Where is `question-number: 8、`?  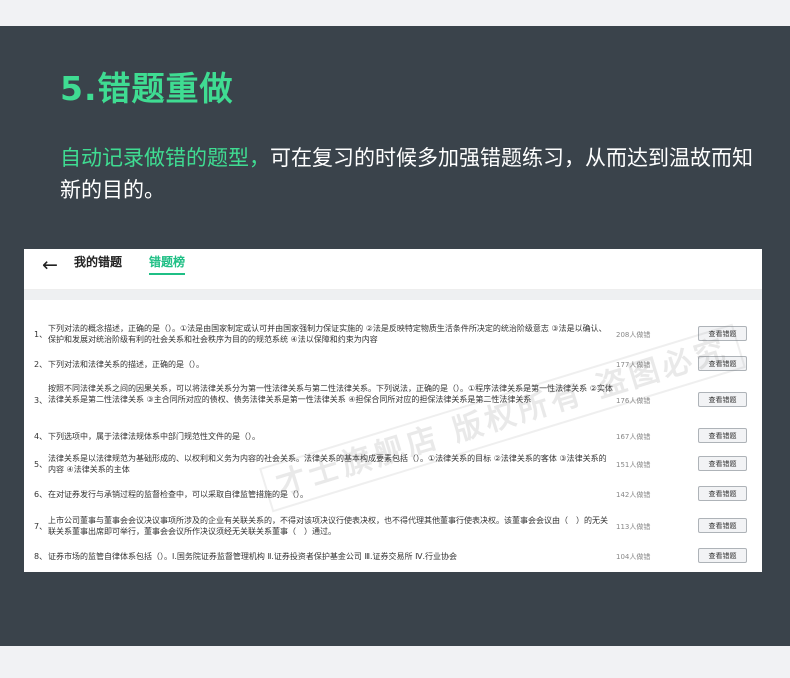
question-number: 8、 is located at coordinates (41, 556).